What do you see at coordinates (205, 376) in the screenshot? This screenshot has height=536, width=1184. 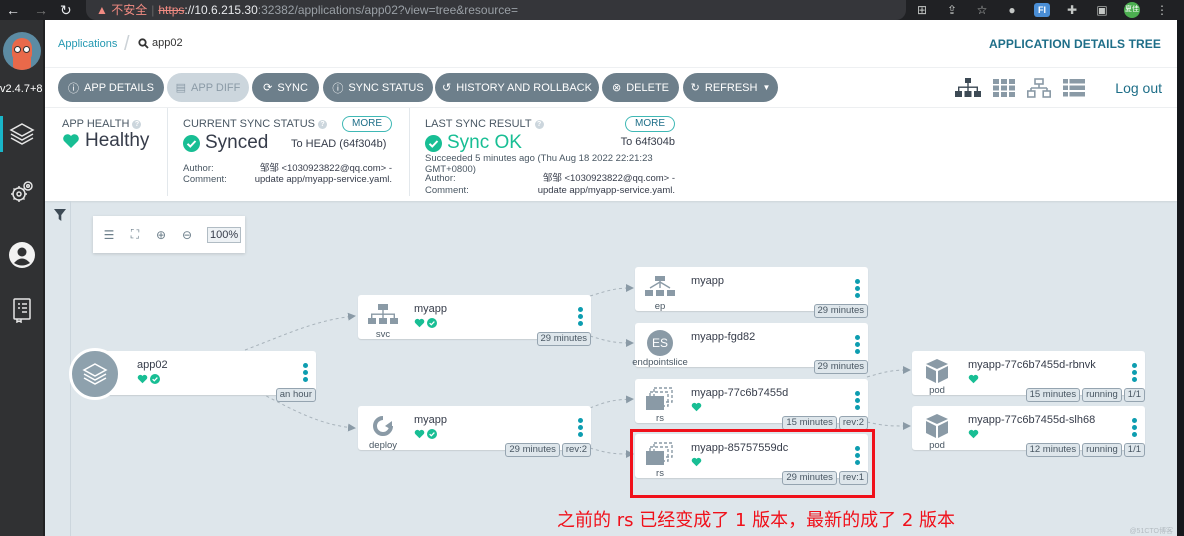 I see `app-node: app02 an hour` at bounding box center [205, 376].